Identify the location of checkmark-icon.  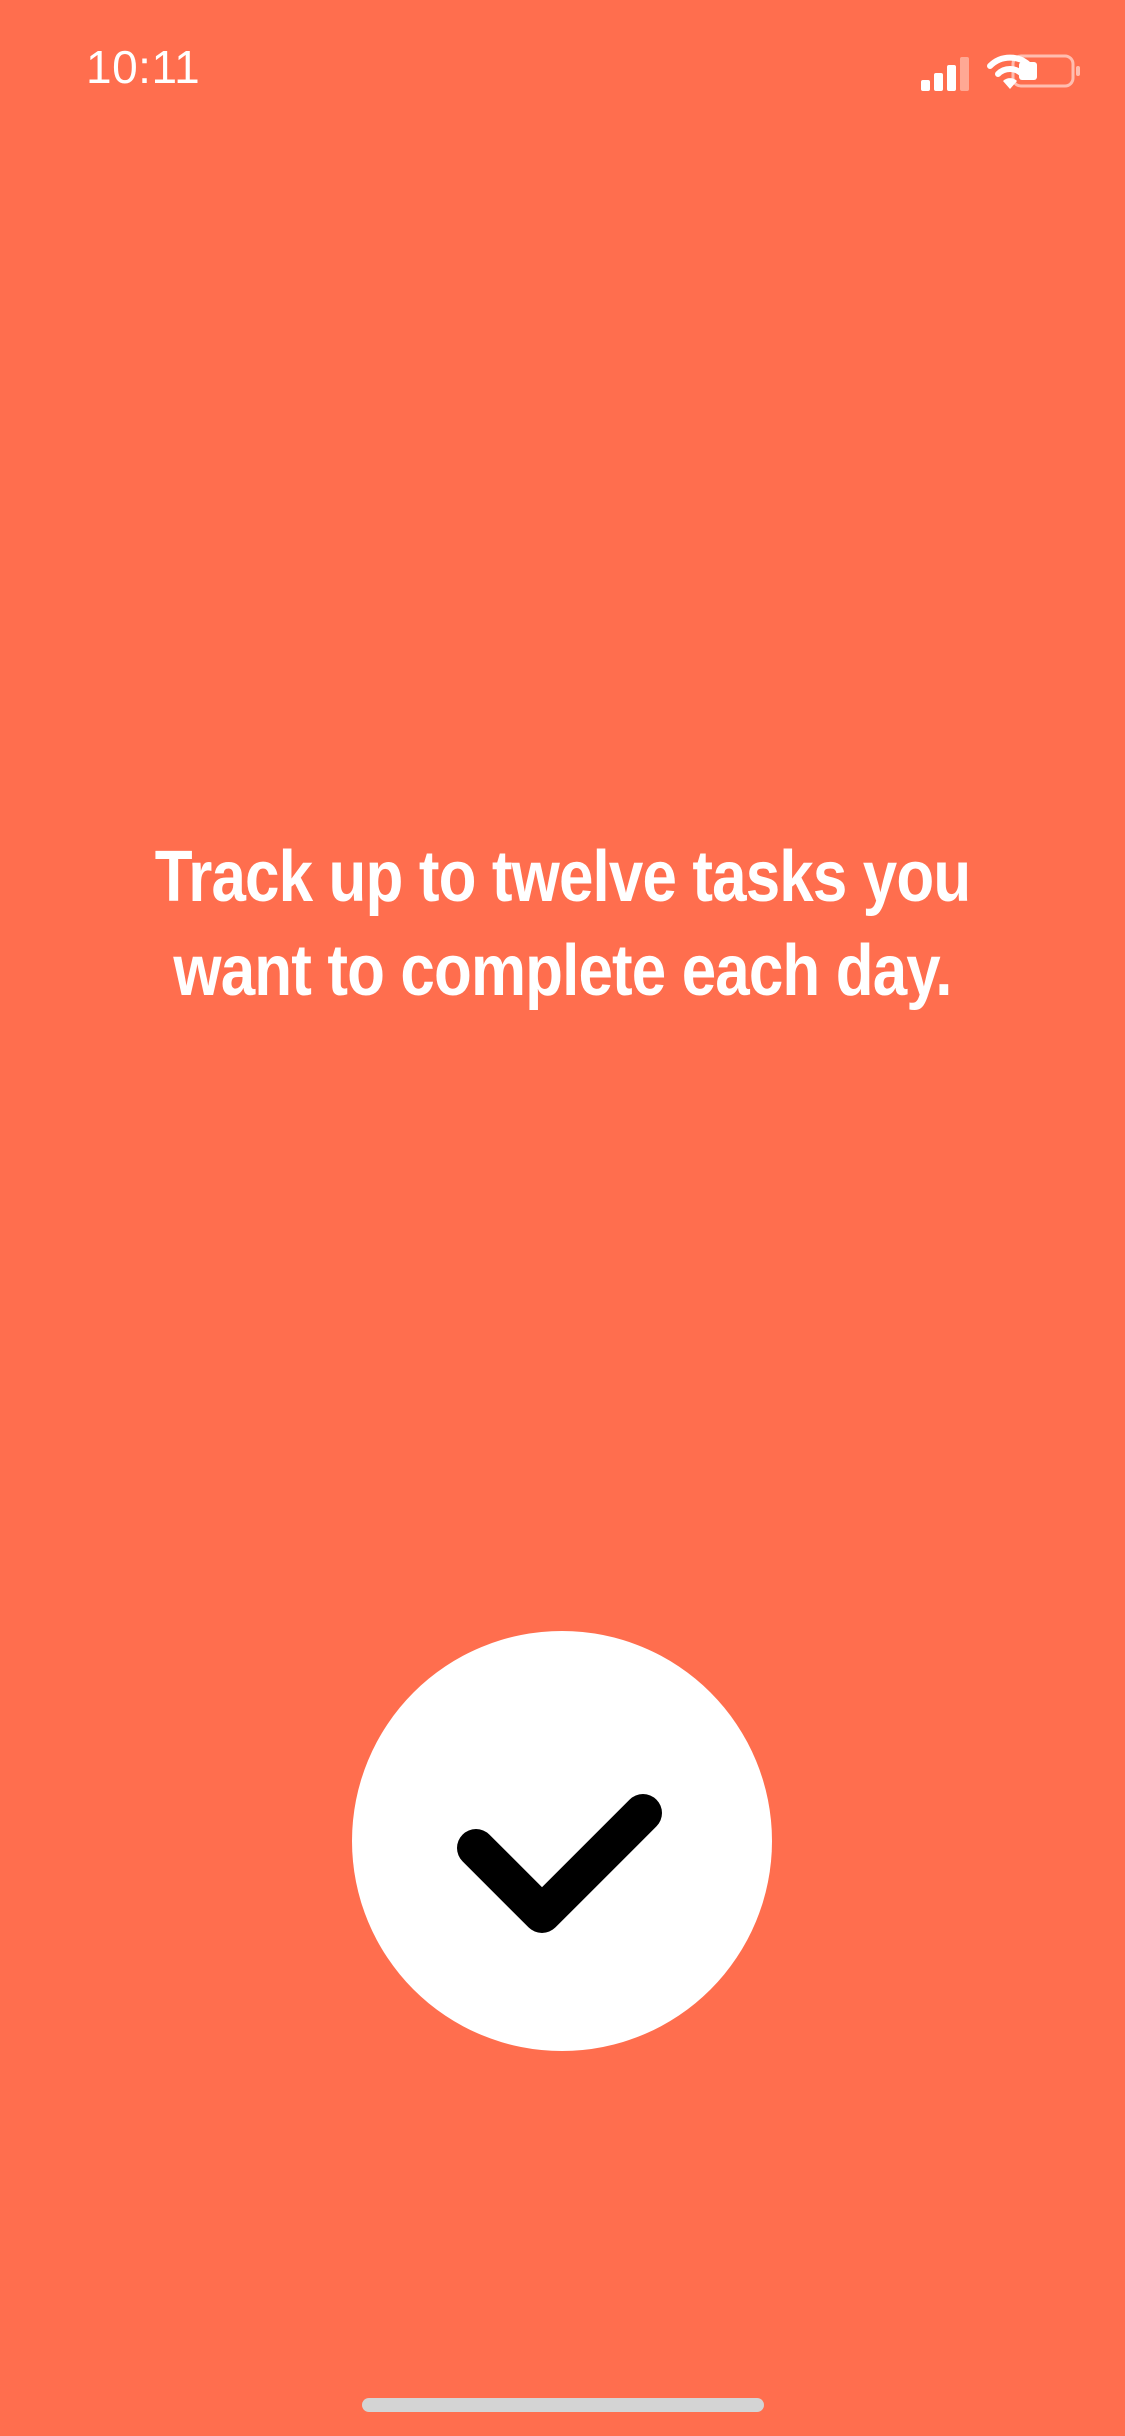
(559, 1863).